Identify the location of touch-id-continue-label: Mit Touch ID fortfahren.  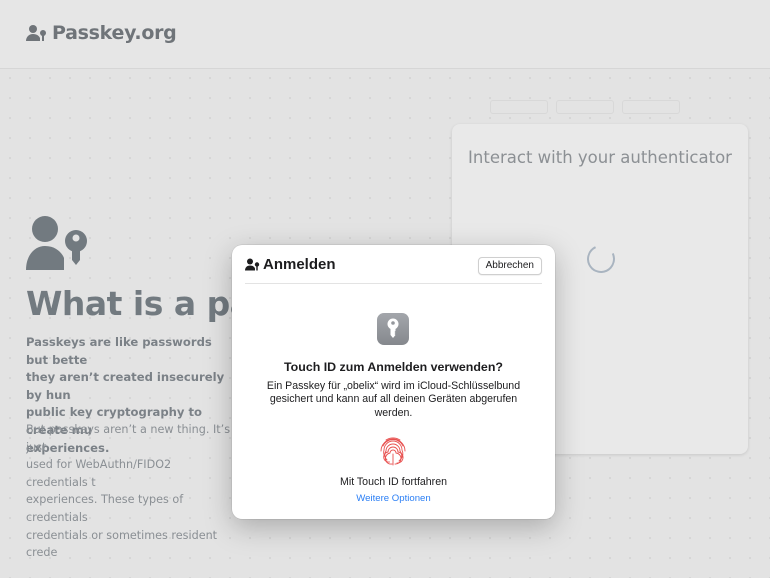
(393, 482).